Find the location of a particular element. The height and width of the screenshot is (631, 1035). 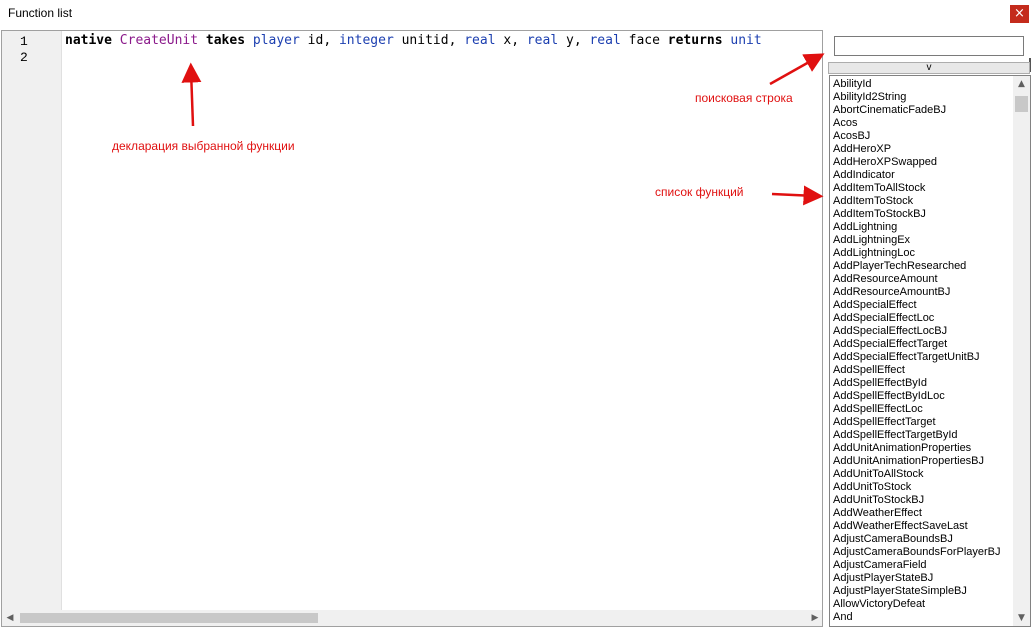

list-item: AddLightningLoc is located at coordinates (923, 253).